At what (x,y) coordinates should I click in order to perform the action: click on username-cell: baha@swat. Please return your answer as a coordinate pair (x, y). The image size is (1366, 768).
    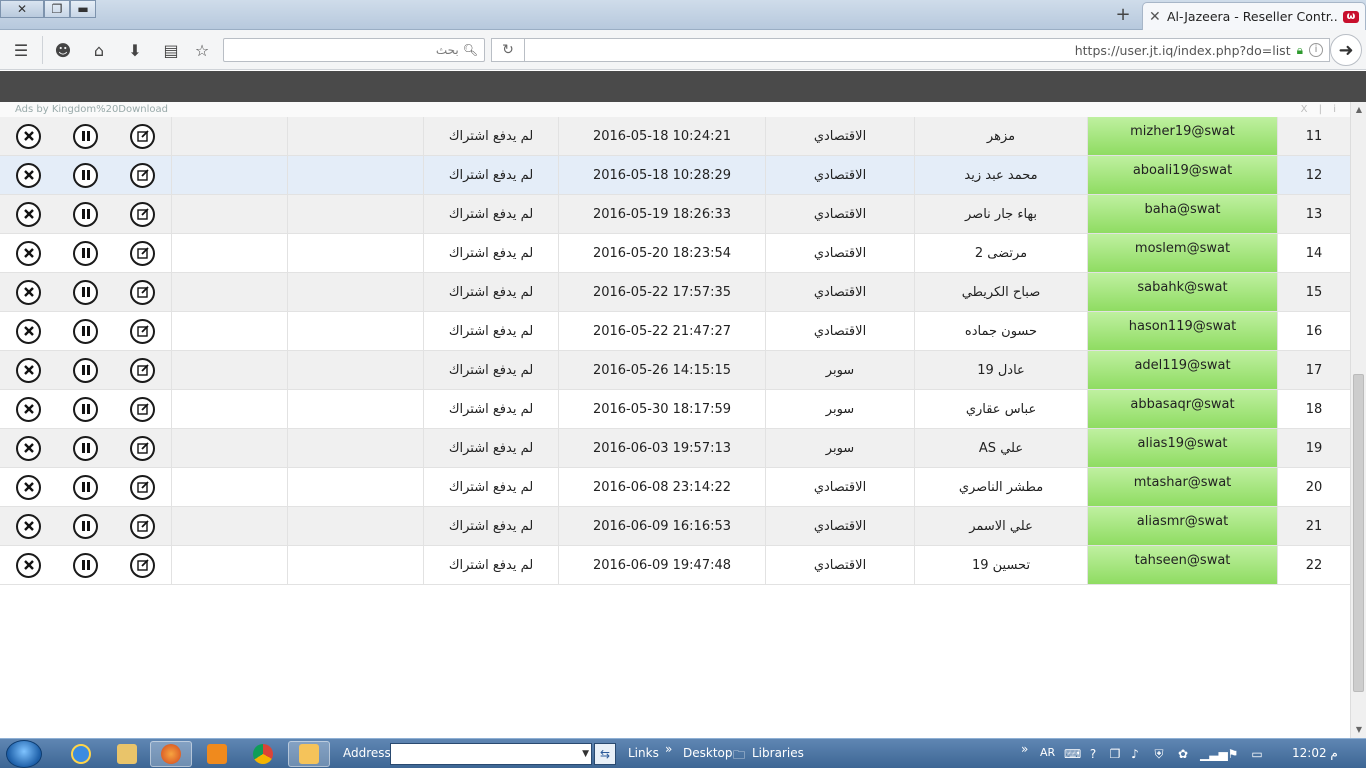
    Looking at the image, I should click on (1182, 214).